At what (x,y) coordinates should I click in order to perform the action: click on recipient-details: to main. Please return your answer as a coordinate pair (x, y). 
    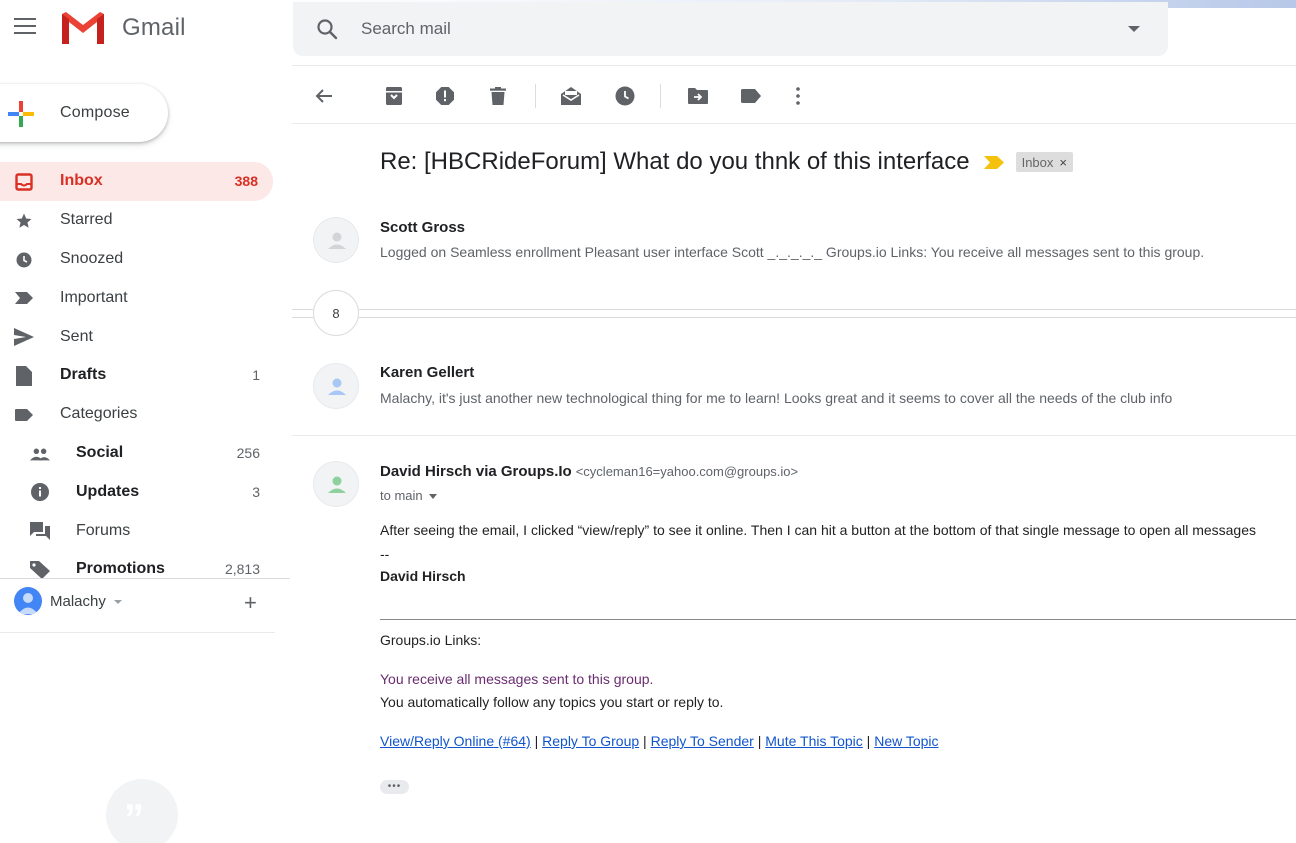
    Looking at the image, I should click on (408, 495).